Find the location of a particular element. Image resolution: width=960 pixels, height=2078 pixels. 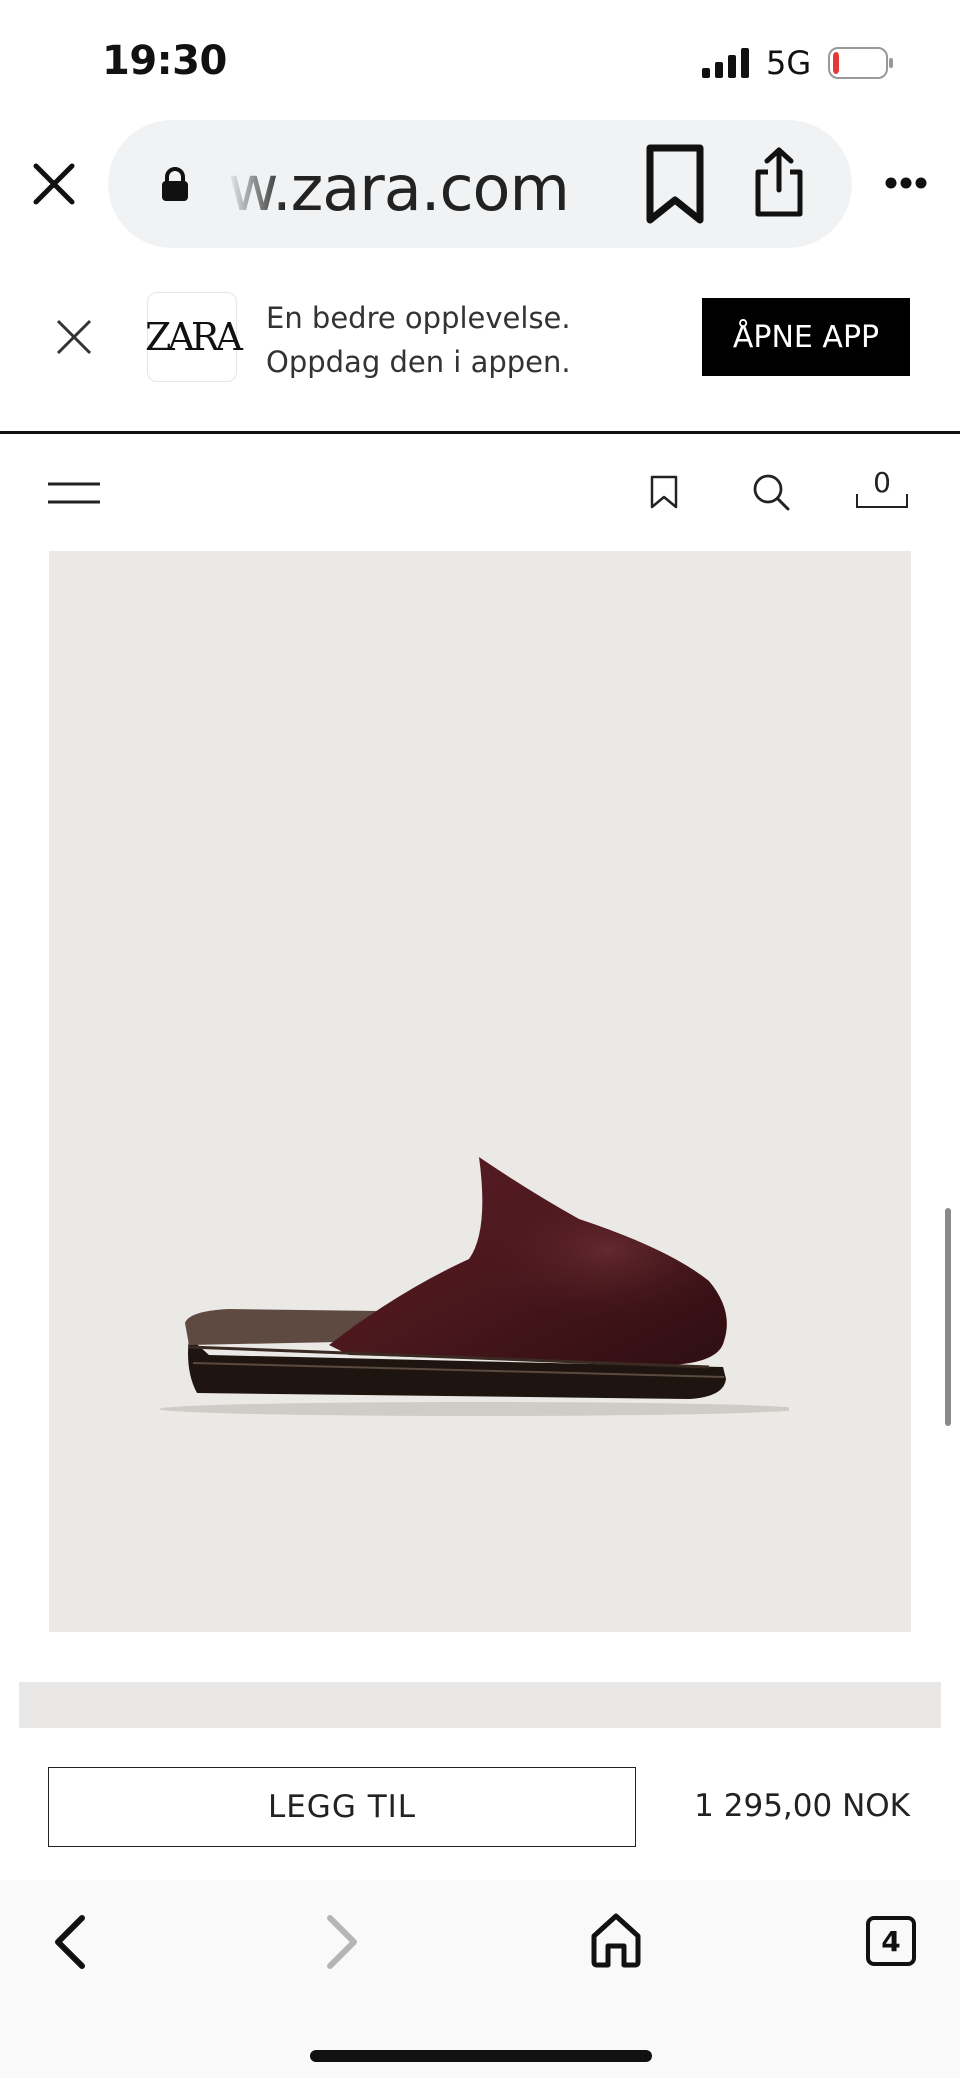

add-to-cart-button: LEGG TIL is located at coordinates (342, 1807).